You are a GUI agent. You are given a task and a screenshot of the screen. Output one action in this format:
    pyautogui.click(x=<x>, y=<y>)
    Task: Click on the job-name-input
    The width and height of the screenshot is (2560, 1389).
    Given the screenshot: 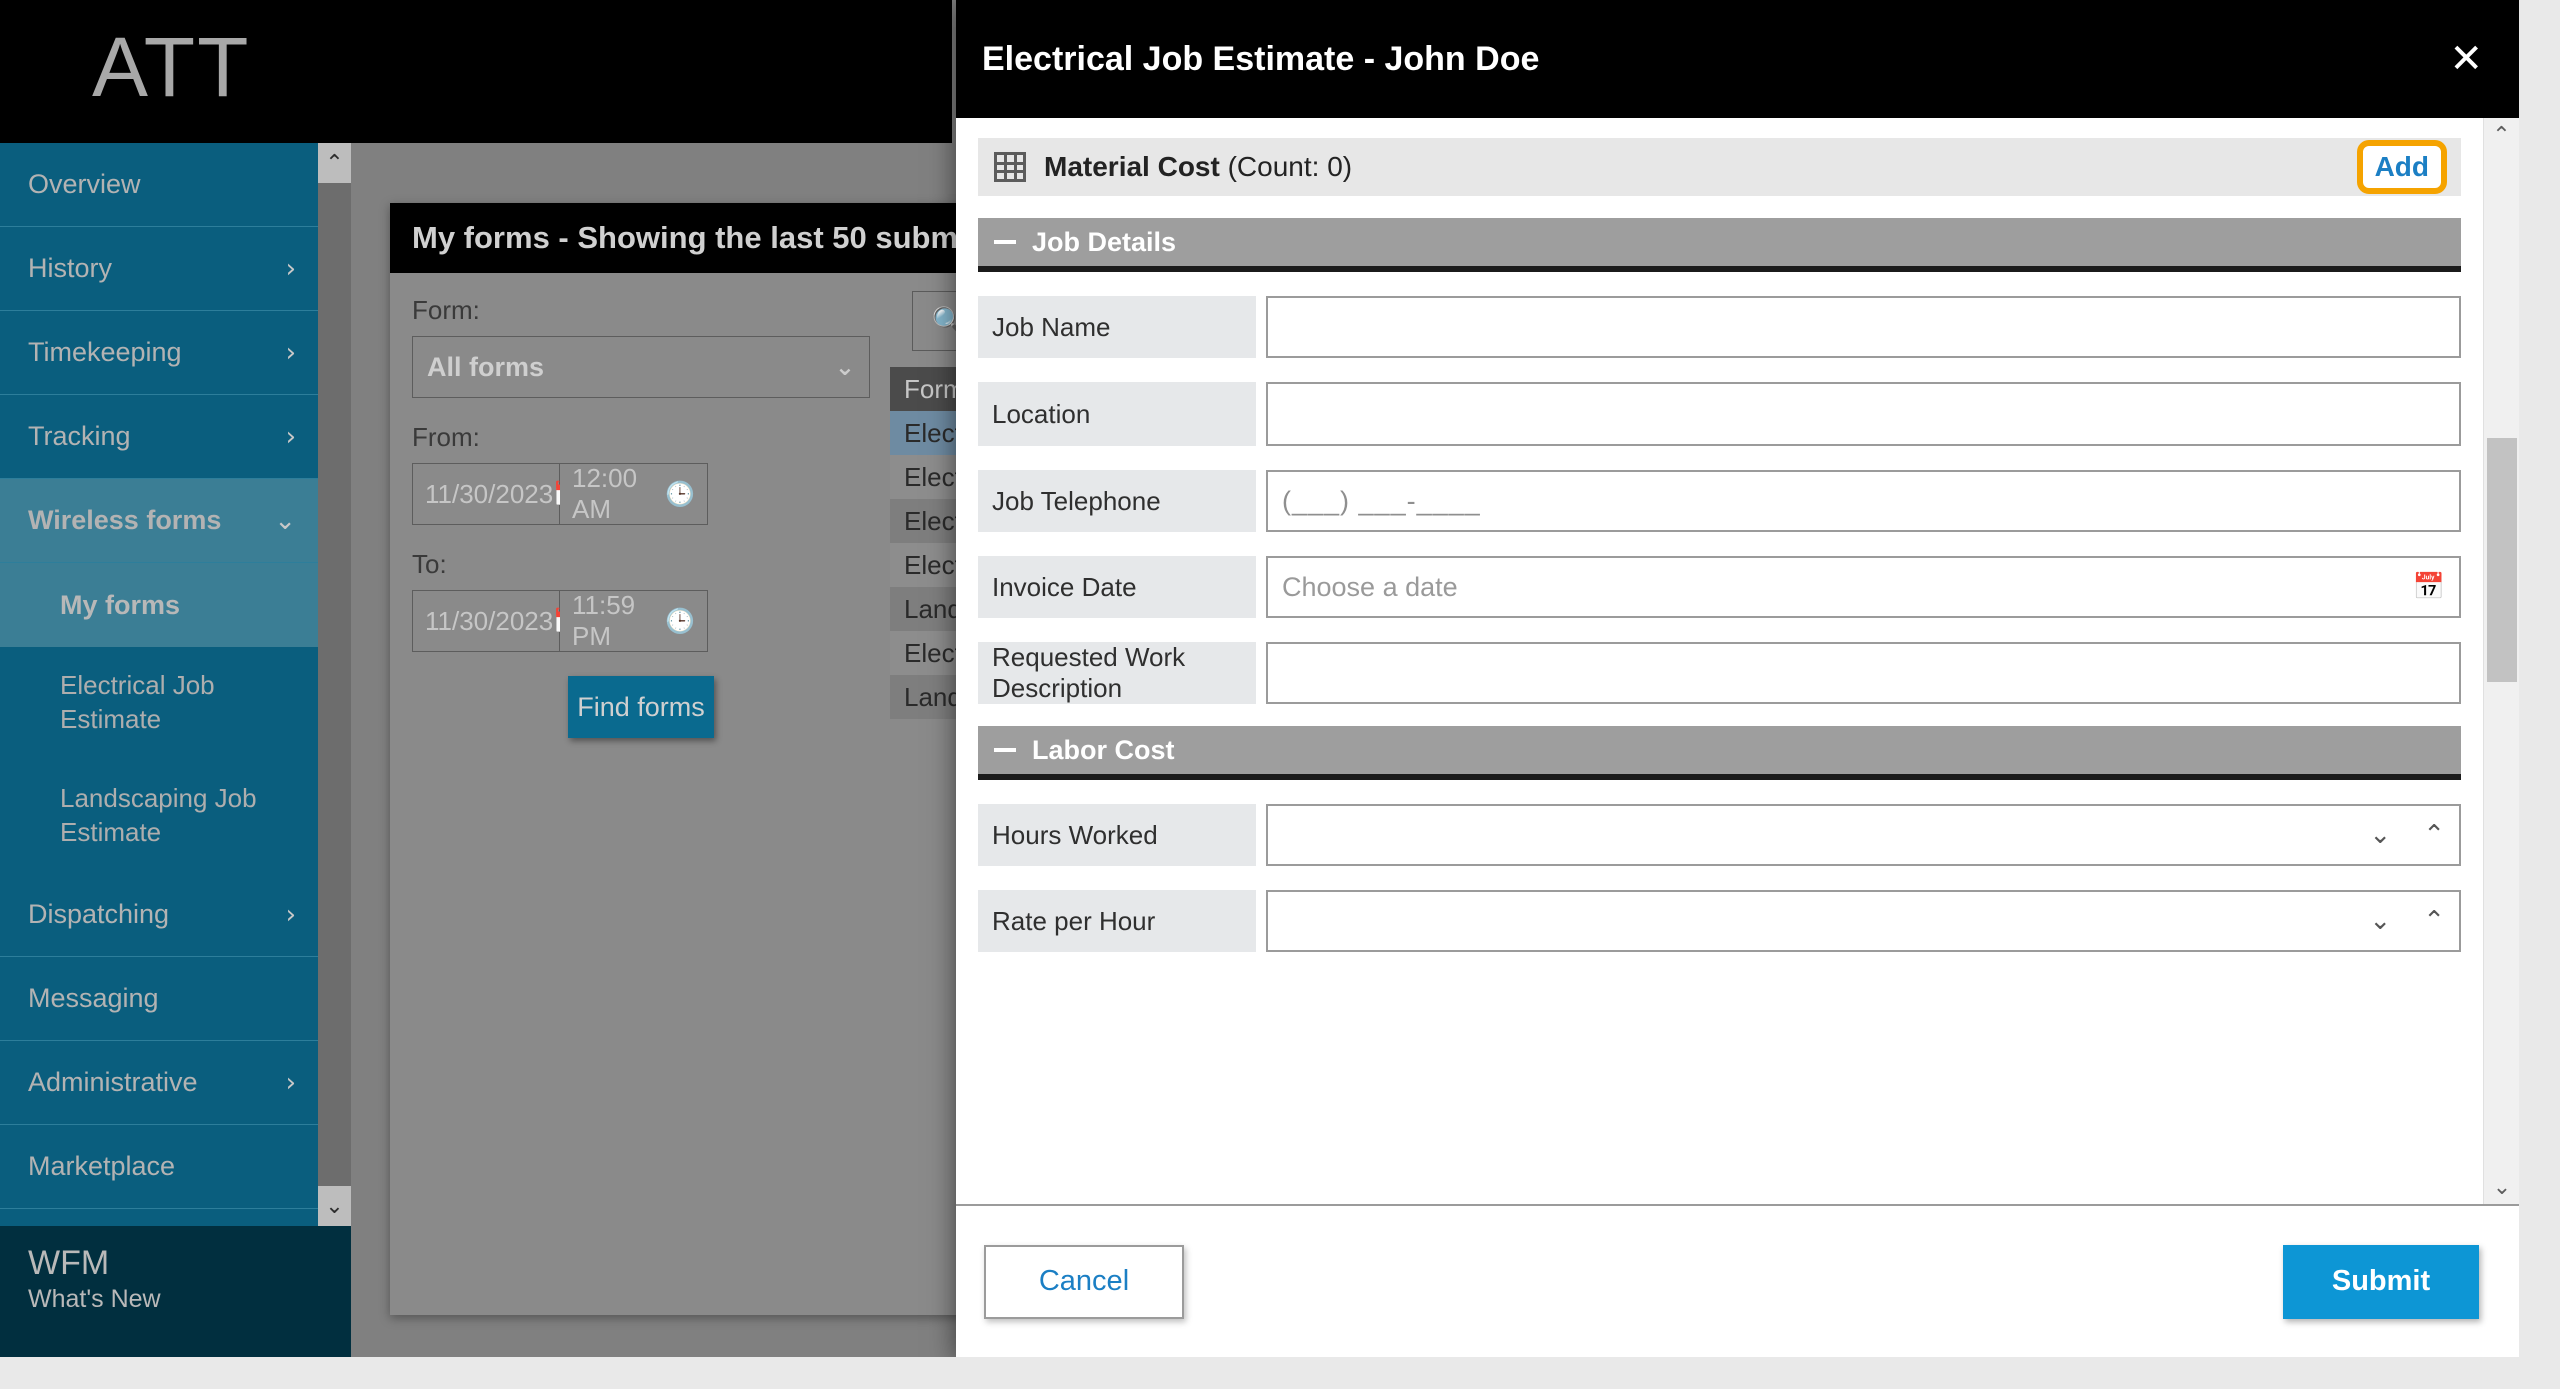 What is the action you would take?
    pyautogui.click(x=1863, y=327)
    